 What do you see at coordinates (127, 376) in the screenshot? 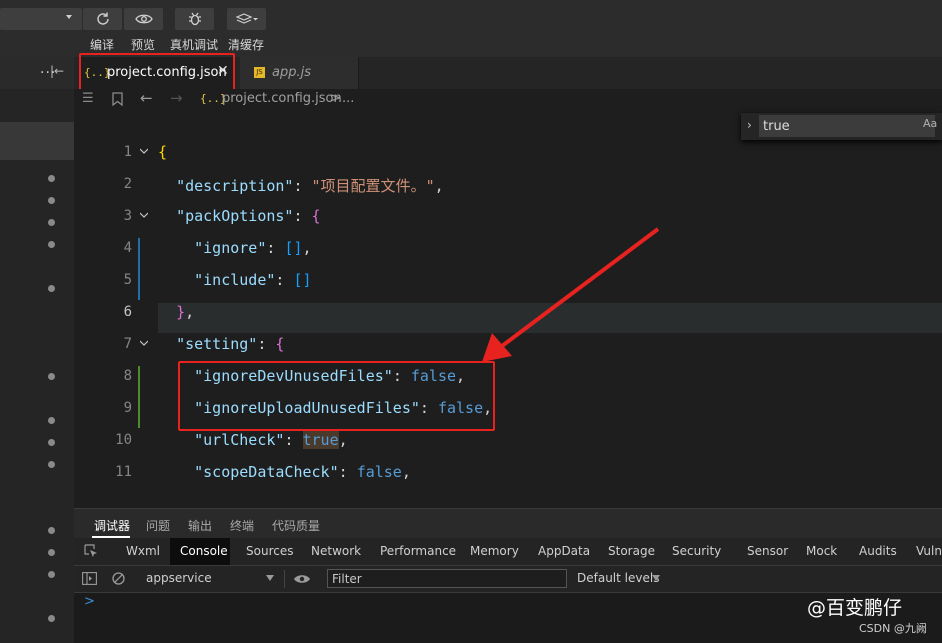
I see `line-number: 8` at bounding box center [127, 376].